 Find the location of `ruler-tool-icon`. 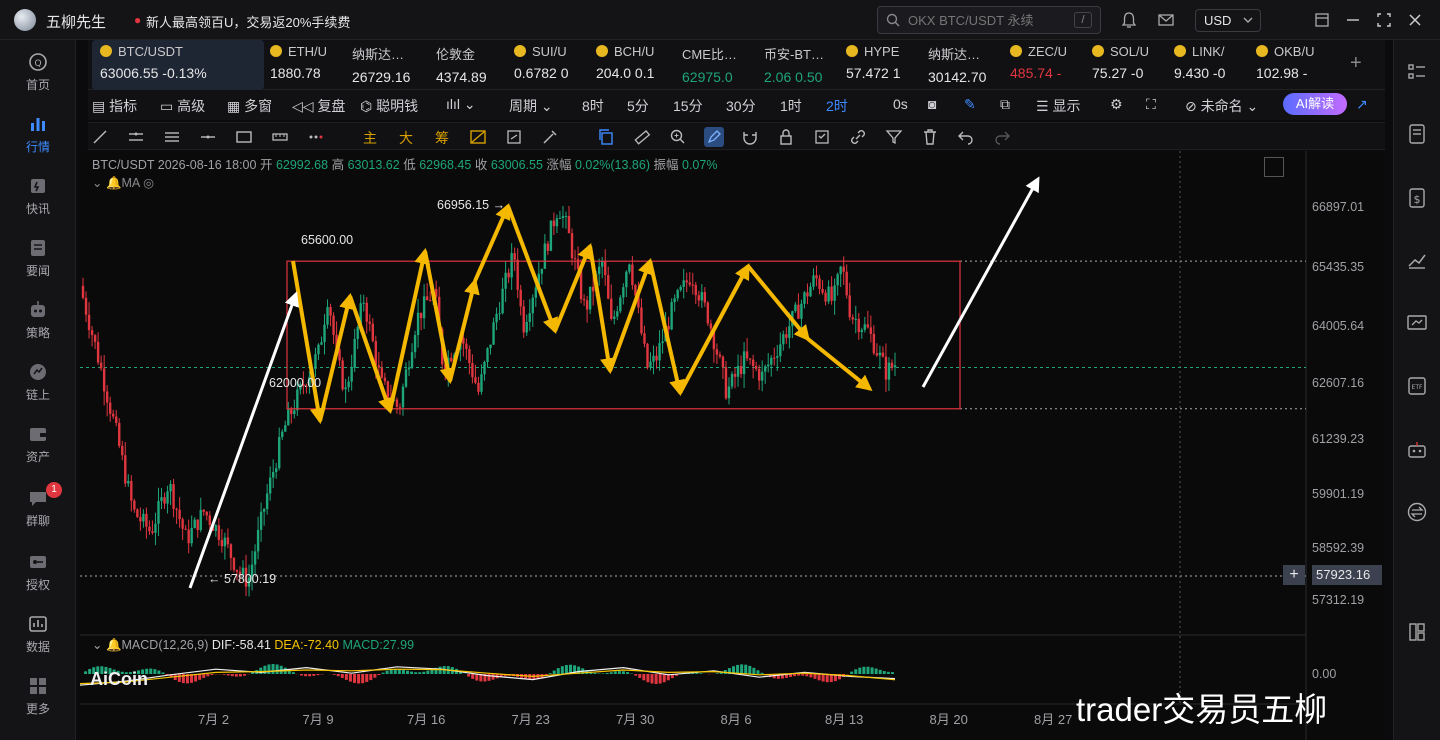

ruler-tool-icon is located at coordinates (642, 137).